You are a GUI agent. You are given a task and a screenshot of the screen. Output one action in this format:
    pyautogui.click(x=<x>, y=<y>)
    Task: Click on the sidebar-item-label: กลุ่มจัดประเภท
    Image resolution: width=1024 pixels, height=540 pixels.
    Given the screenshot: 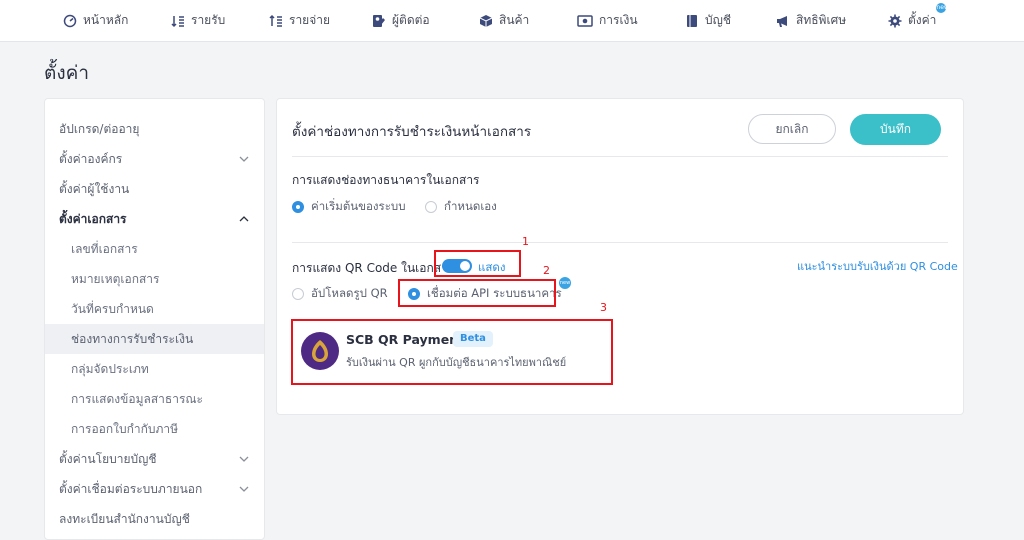 What is the action you would take?
    pyautogui.click(x=110, y=368)
    